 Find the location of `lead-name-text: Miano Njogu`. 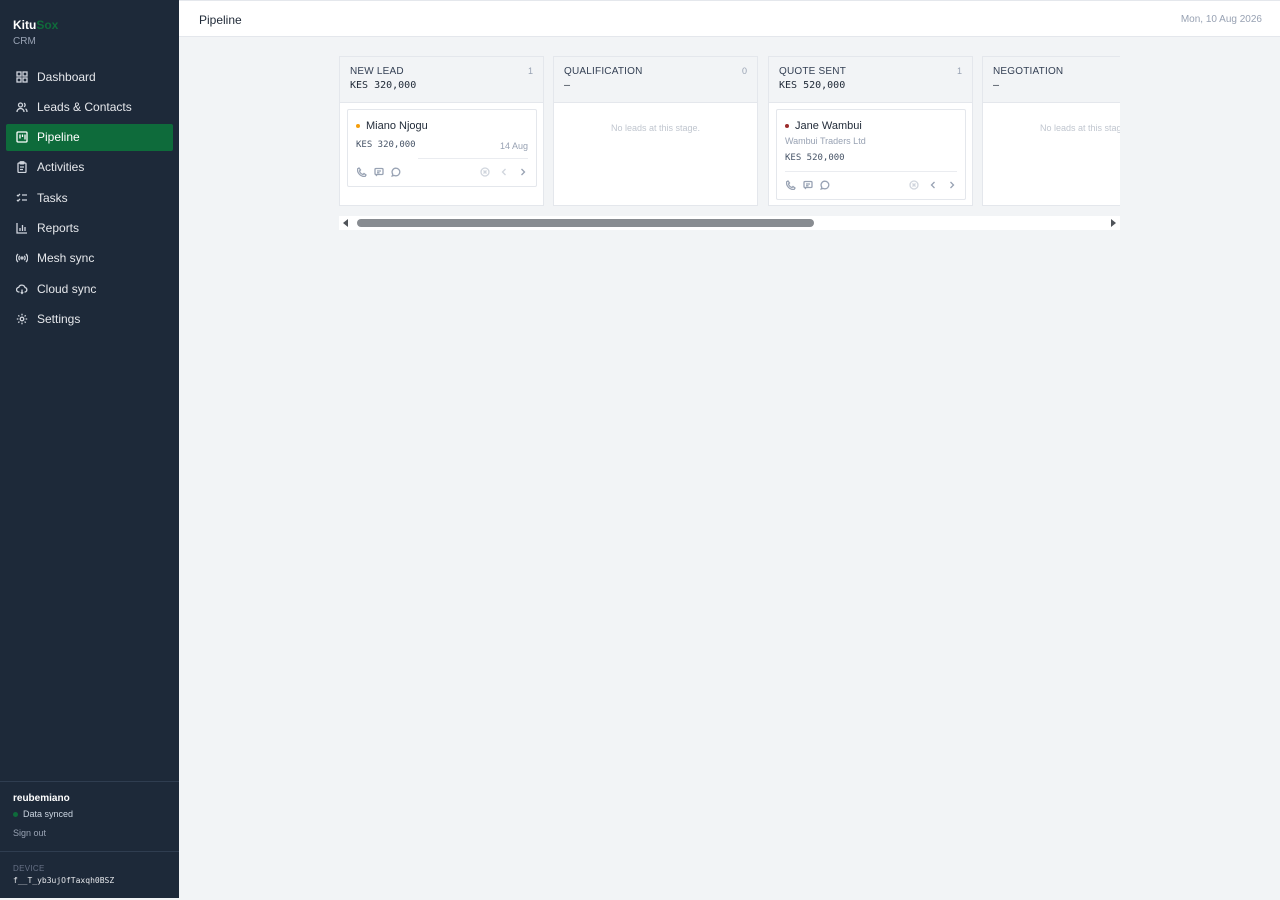

lead-name-text: Miano Njogu is located at coordinates (397, 126).